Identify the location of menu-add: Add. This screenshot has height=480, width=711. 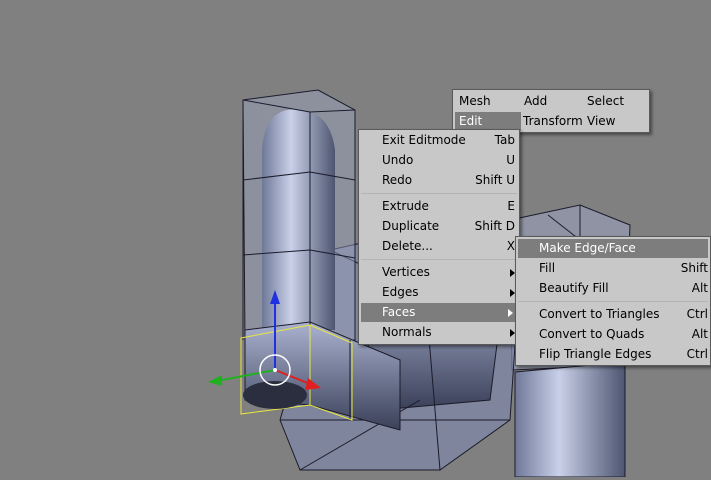
(535, 101).